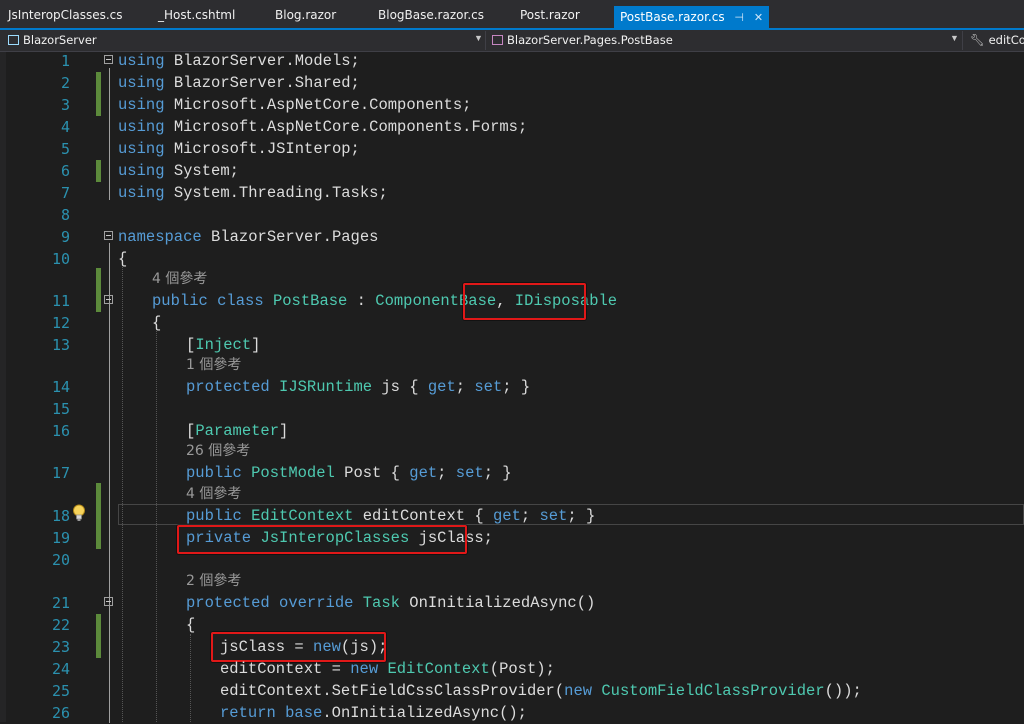  Describe the element at coordinates (213, 365) in the screenshot. I see `reference-count: 1 個參考` at that location.